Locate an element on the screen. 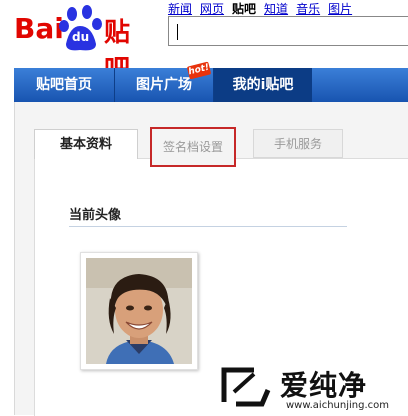 Image resolution: width=408 pixels, height=416 pixels. watermark-text: 爱纯净 is located at coordinates (324, 385).